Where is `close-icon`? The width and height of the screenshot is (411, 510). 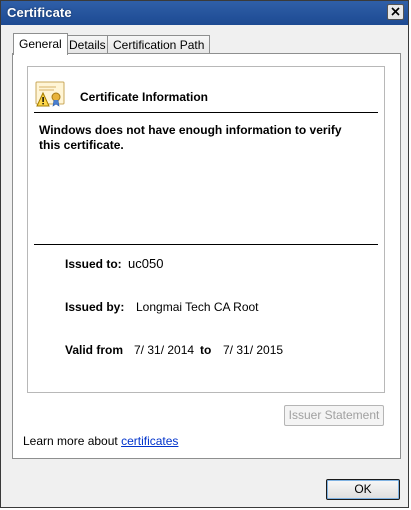
close-icon is located at coordinates (395, 11).